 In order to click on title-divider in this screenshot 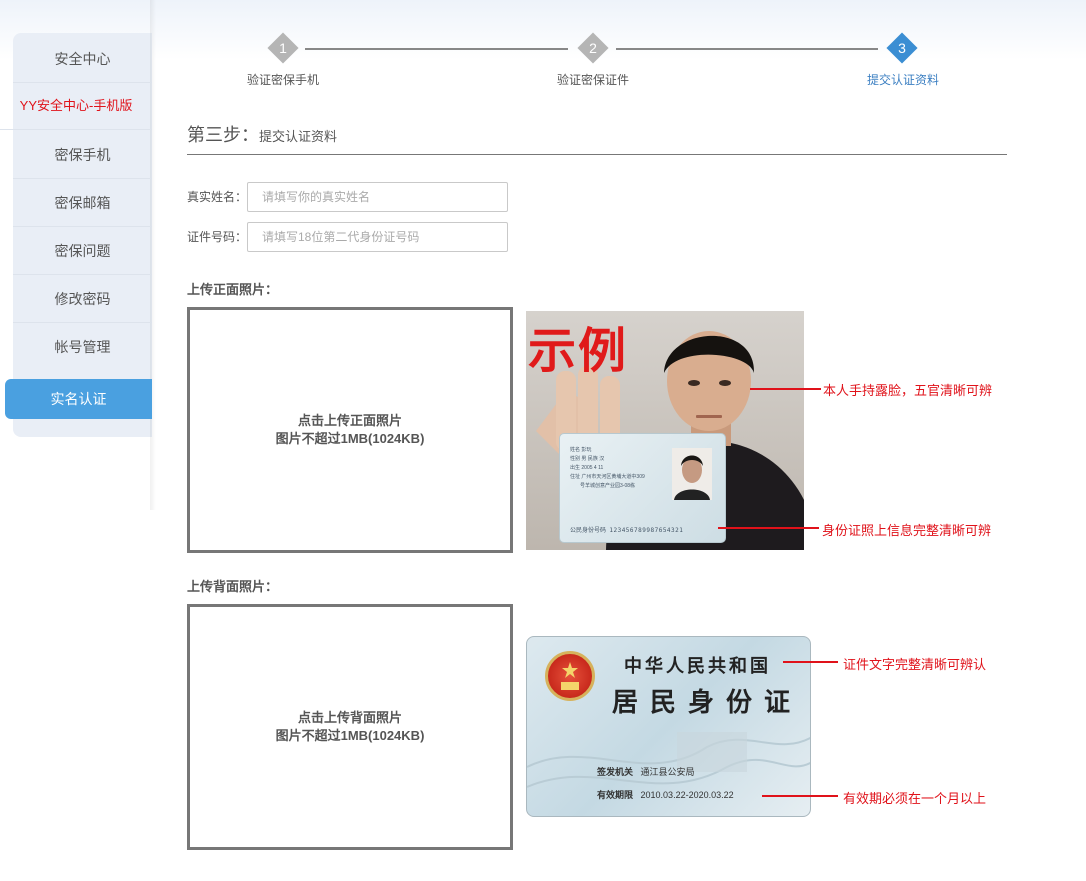, I will do `click(597, 154)`.